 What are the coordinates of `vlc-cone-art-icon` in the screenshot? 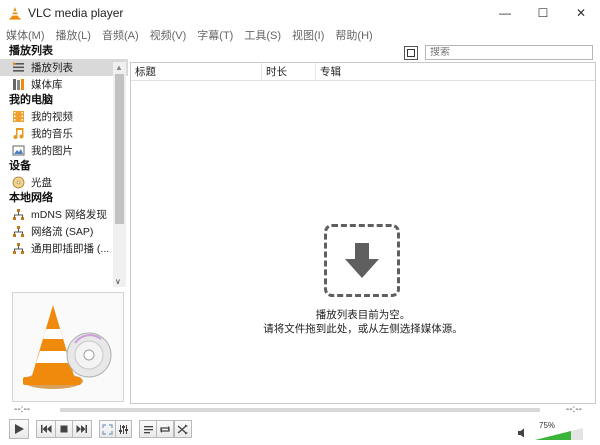 It's located at (67, 347).